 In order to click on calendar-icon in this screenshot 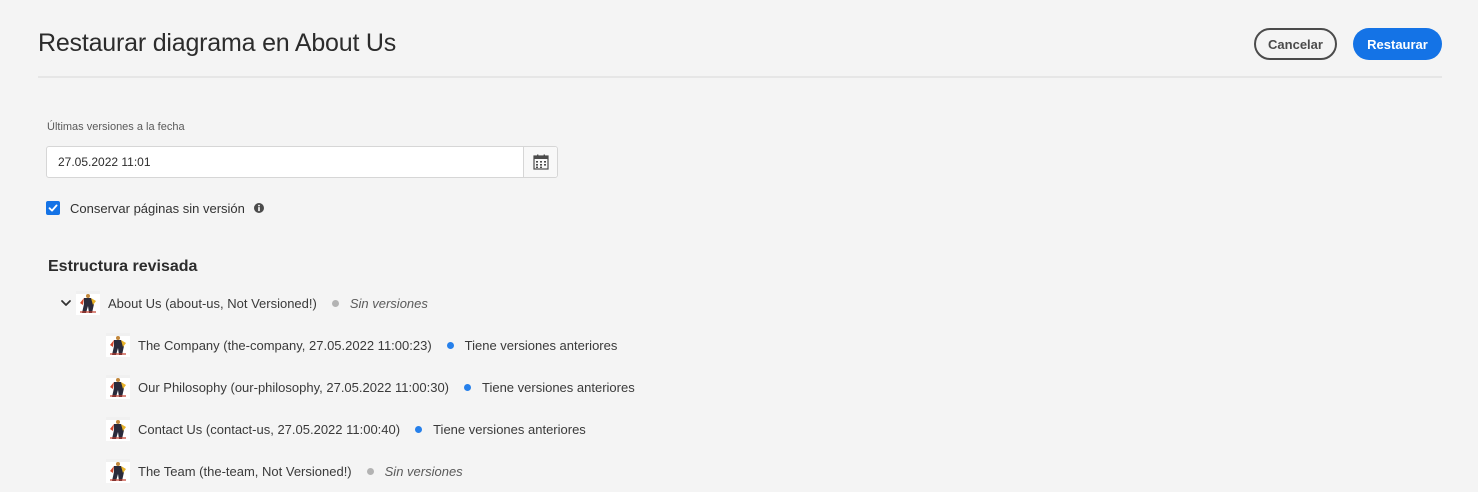, I will do `click(540, 162)`.